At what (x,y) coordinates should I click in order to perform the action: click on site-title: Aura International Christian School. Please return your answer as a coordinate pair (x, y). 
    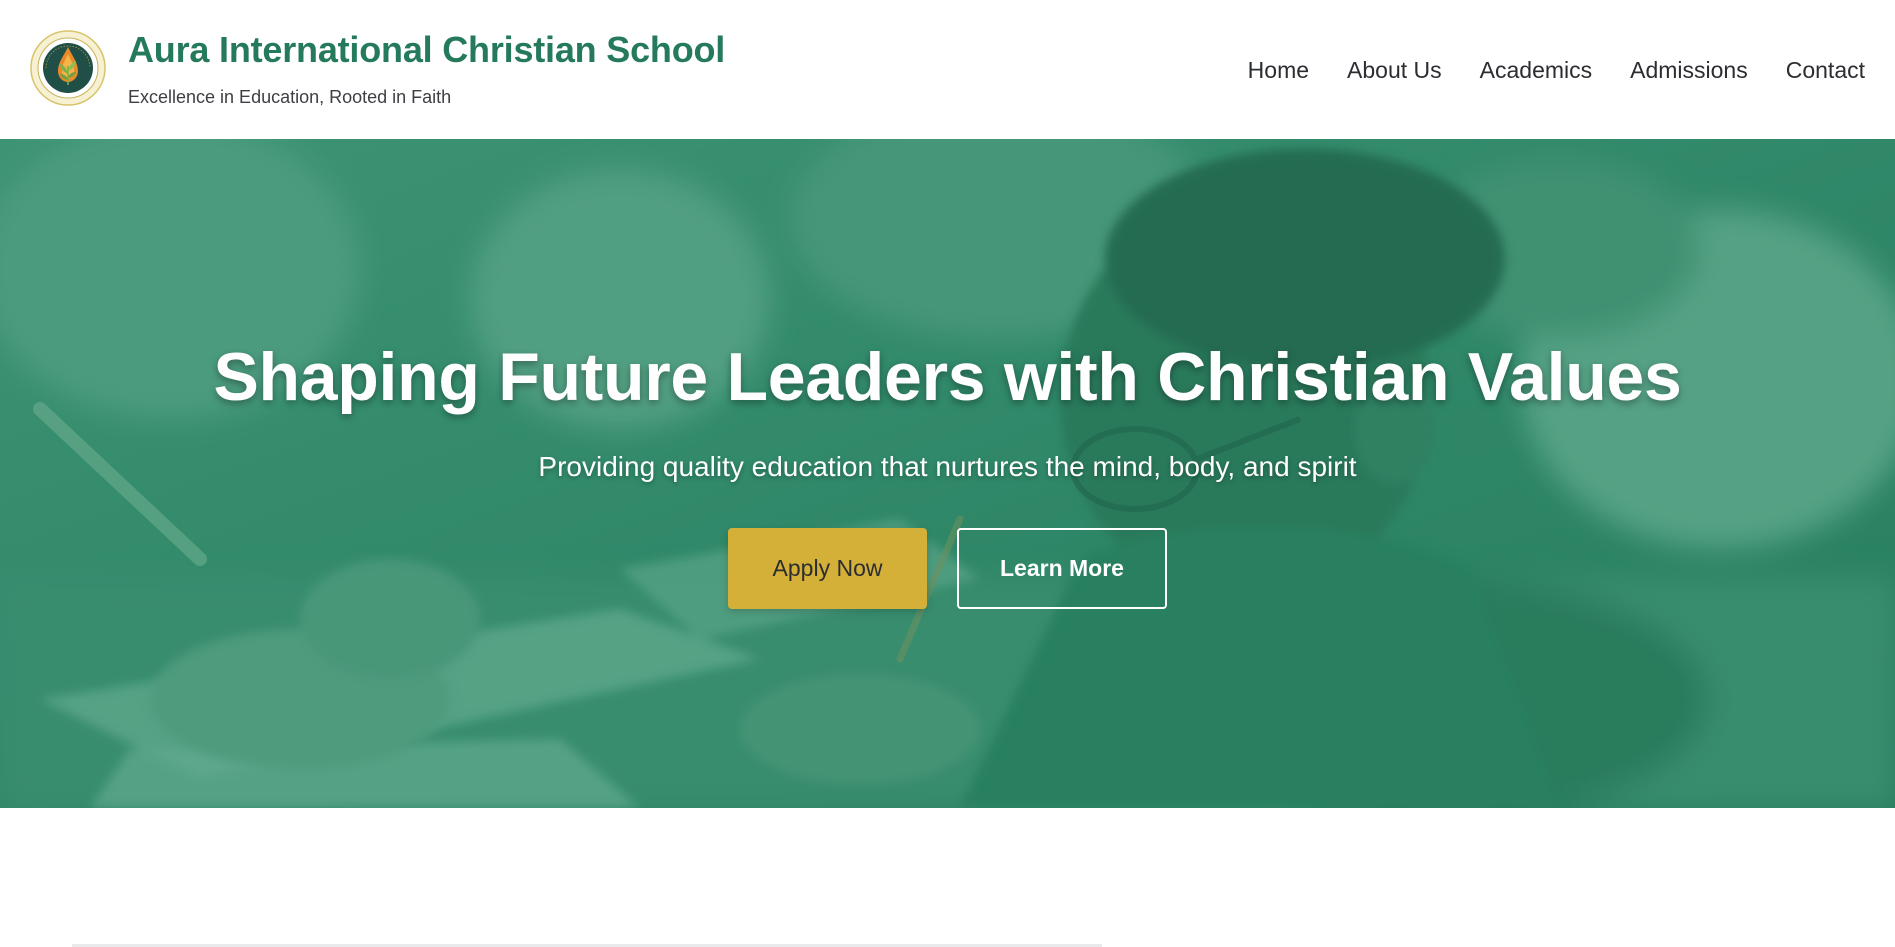
    Looking at the image, I should click on (426, 50).